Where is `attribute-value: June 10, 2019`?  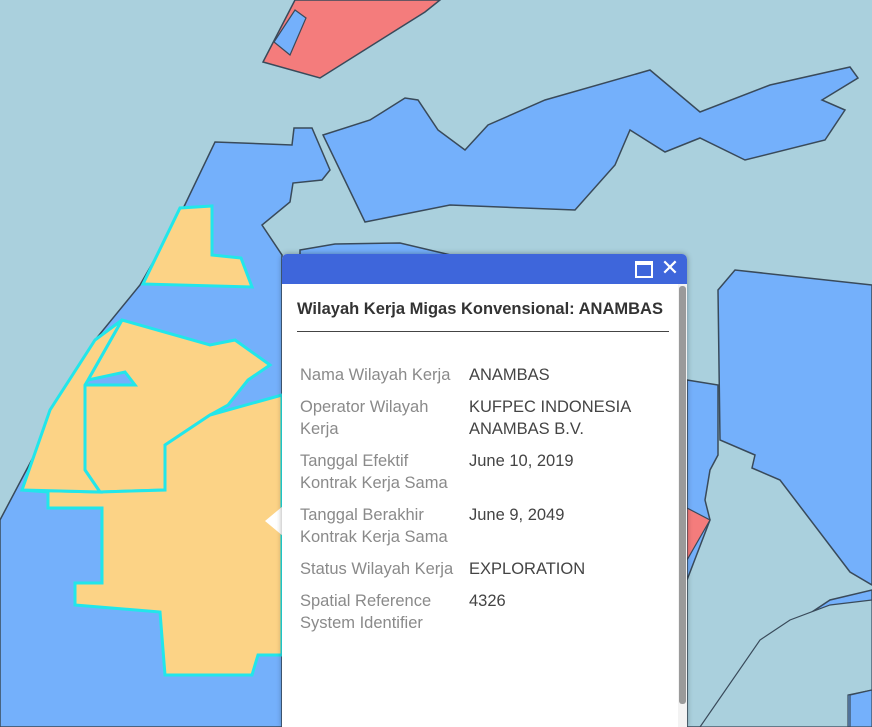 attribute-value: June 10, 2019 is located at coordinates (521, 461).